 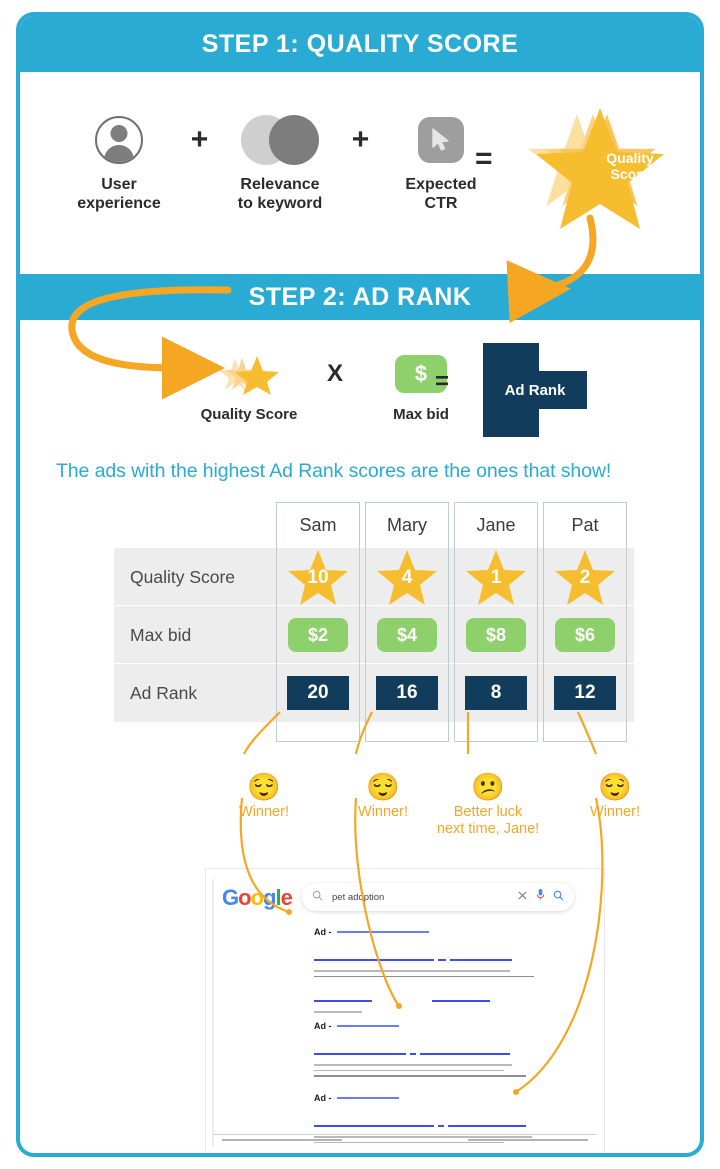 What do you see at coordinates (213, 1013) in the screenshot?
I see `serp-left-rule` at bounding box center [213, 1013].